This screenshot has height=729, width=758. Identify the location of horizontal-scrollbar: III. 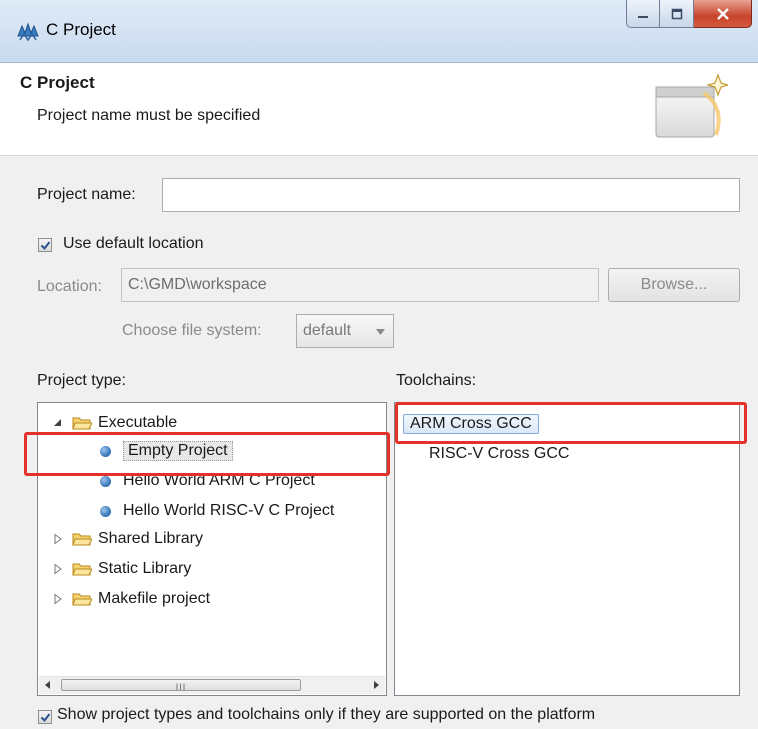
(212, 685).